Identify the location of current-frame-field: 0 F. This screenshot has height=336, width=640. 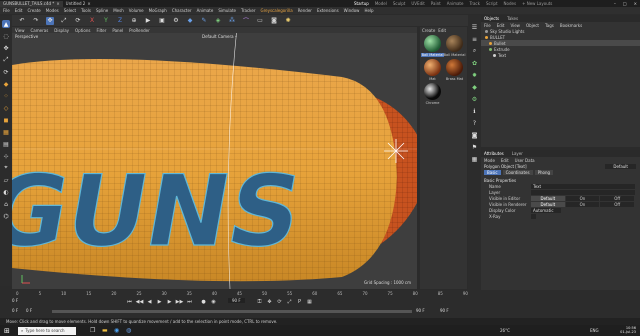
(15, 300).